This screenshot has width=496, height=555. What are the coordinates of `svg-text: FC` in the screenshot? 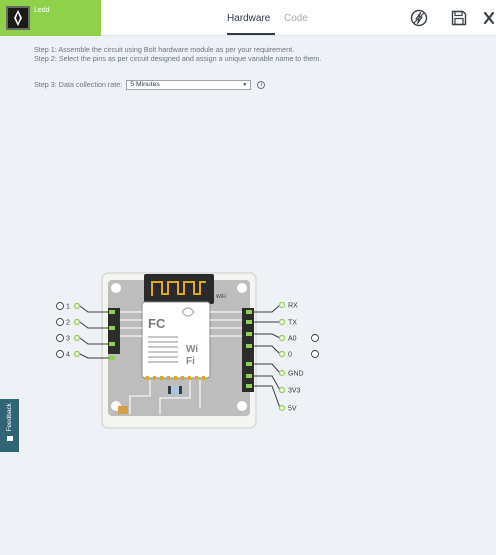 It's located at (157, 323).